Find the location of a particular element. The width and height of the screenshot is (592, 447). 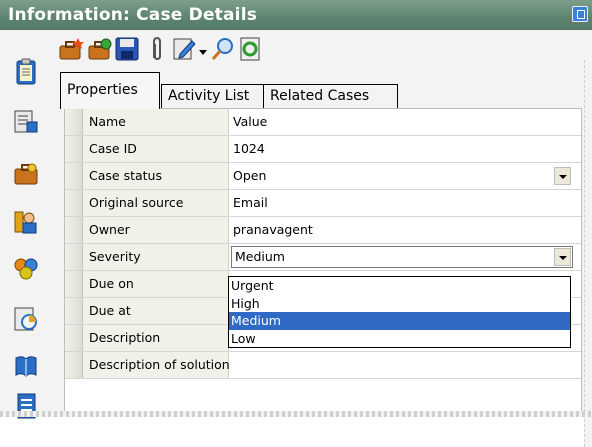

tab-activity-list: Activity List is located at coordinates (212, 96).